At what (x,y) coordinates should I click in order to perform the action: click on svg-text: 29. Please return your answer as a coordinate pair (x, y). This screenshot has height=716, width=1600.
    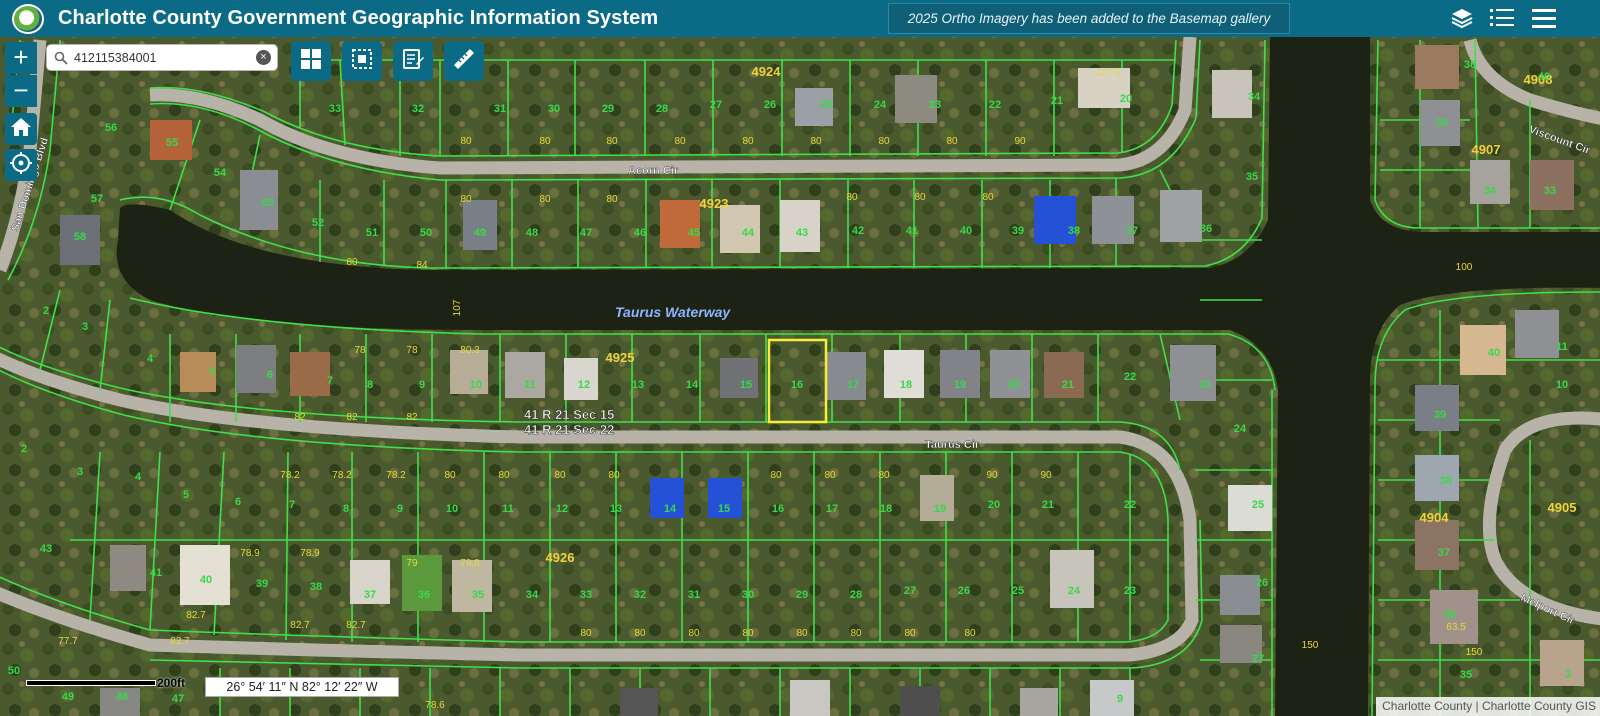
    Looking at the image, I should click on (802, 595).